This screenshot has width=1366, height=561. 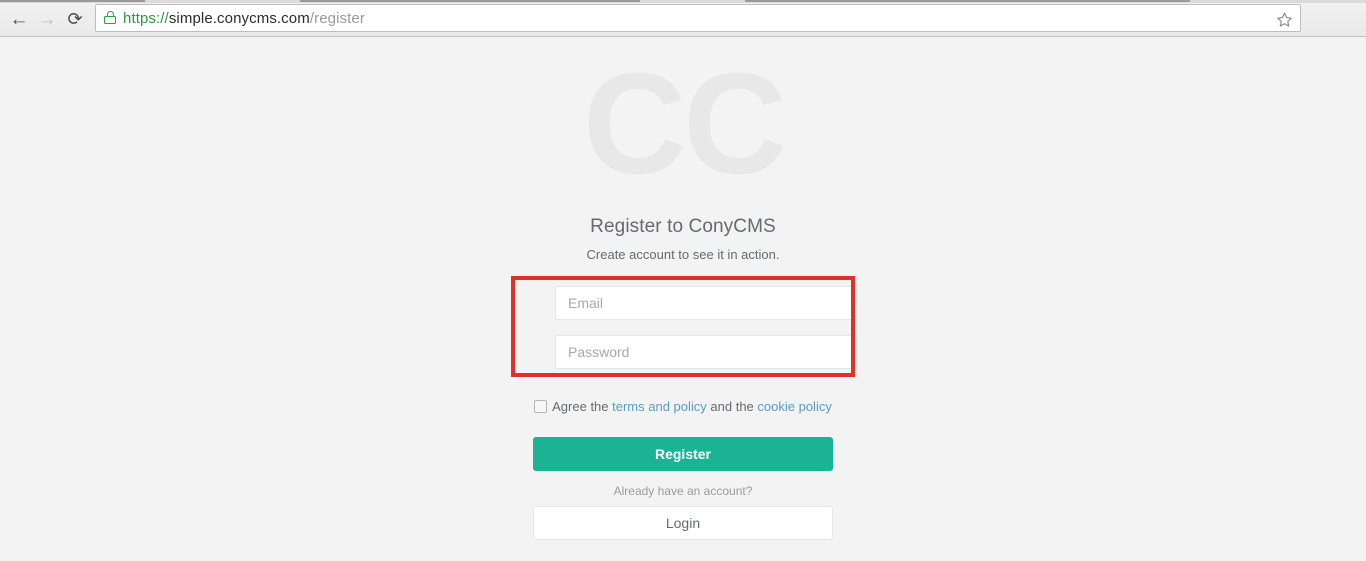 I want to click on back-button: ←, so click(x=19, y=19).